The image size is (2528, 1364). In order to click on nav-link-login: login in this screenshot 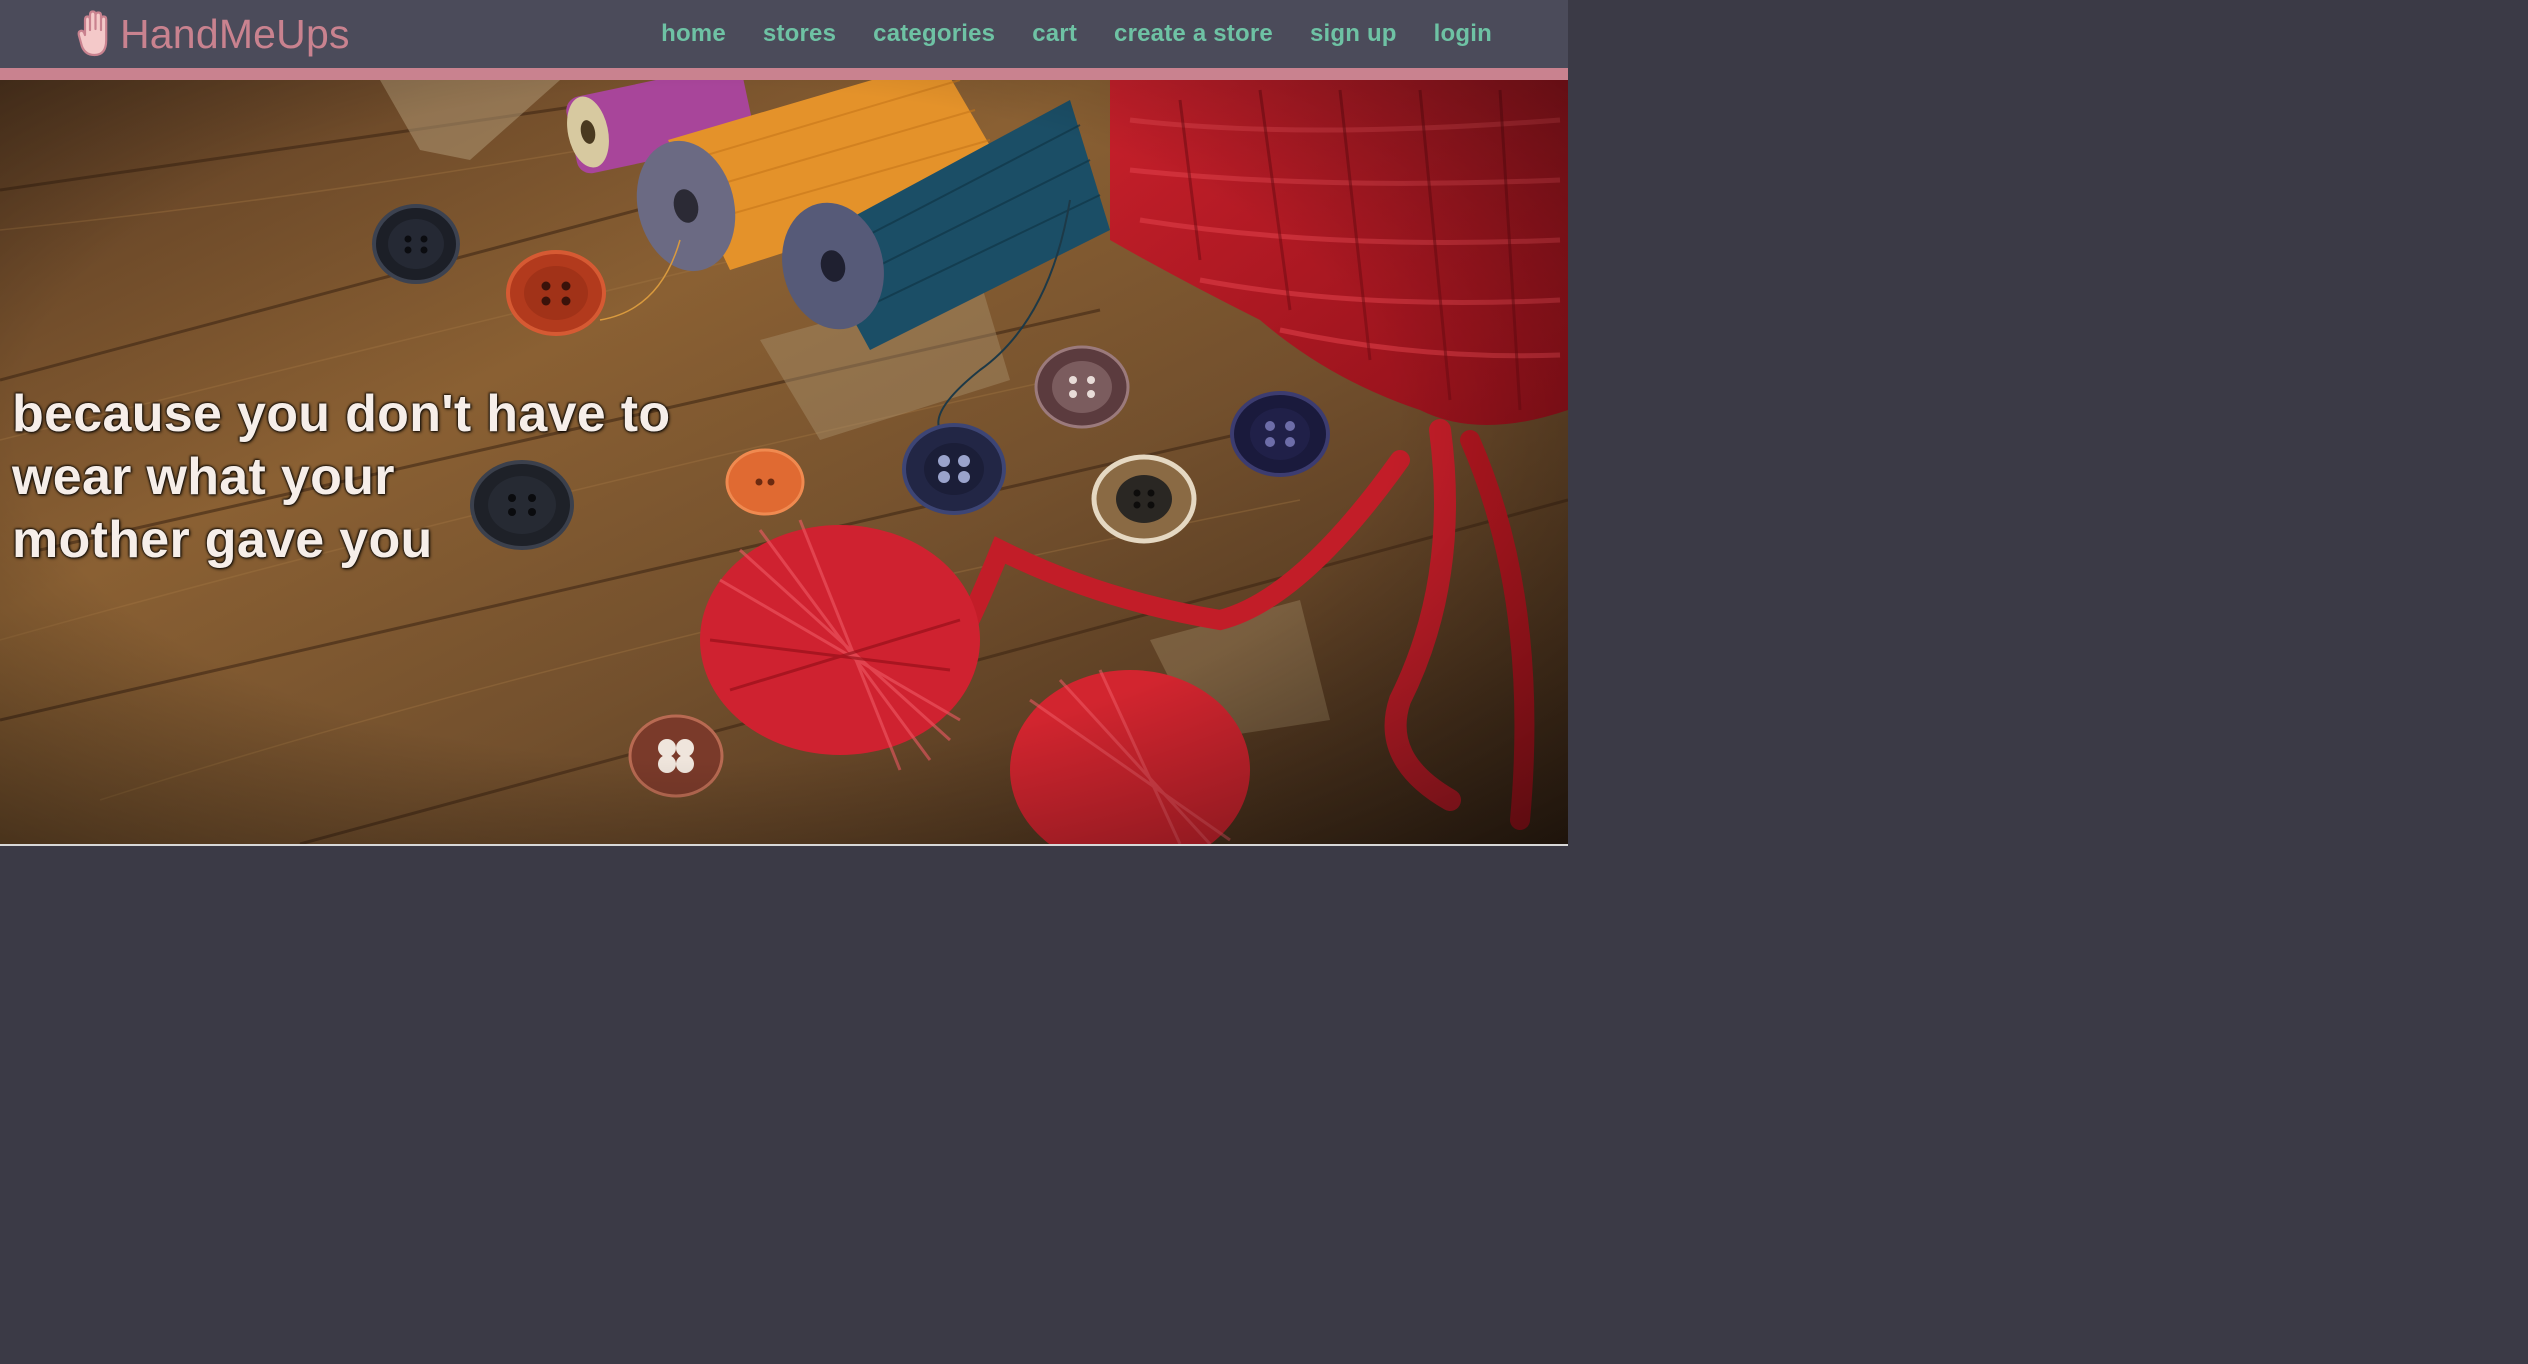, I will do `click(1463, 33)`.